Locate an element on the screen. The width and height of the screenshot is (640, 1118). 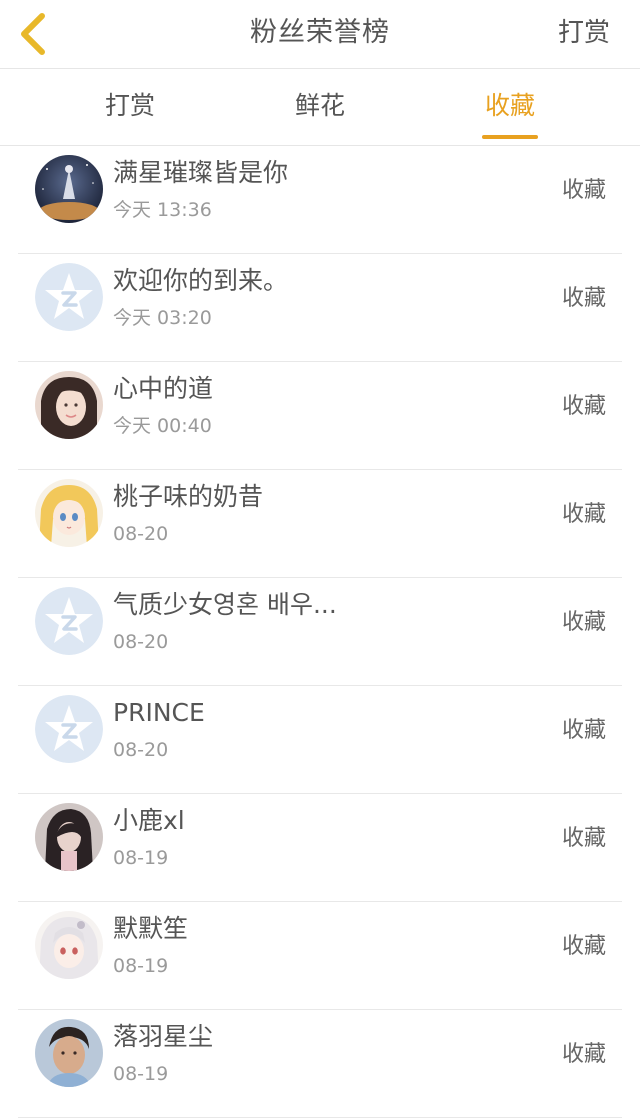
fan-name: 小鹿xl is located at coordinates (149, 820).